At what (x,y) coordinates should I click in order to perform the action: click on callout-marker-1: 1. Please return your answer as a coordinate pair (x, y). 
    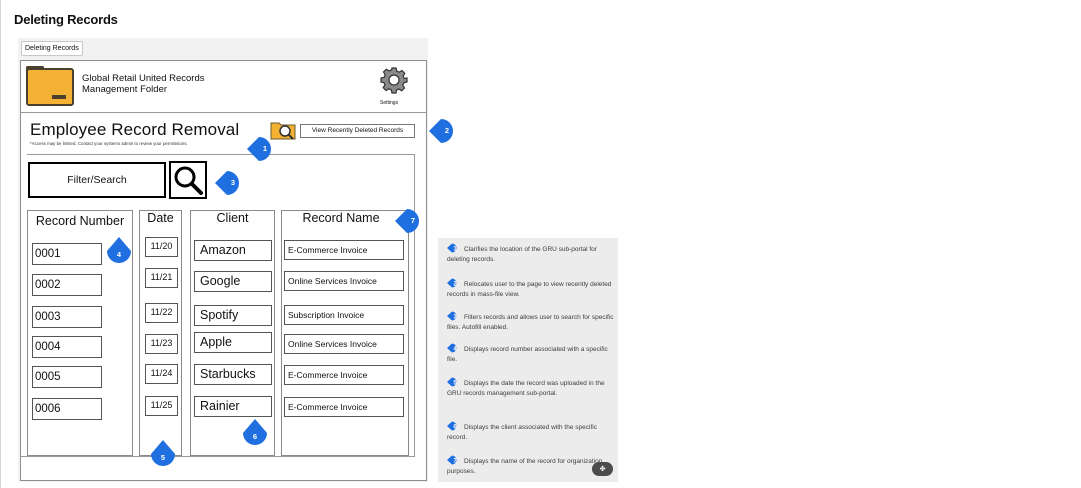
    Looking at the image, I should click on (261, 149).